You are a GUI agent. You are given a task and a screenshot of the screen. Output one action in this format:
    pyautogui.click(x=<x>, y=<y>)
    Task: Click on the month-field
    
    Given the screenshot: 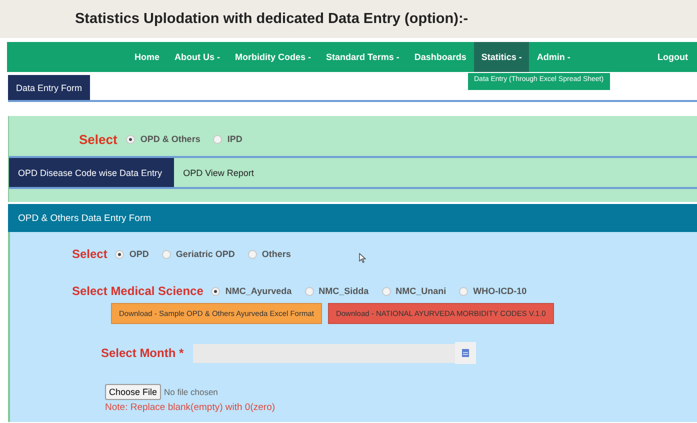 What is the action you would take?
    pyautogui.click(x=324, y=353)
    